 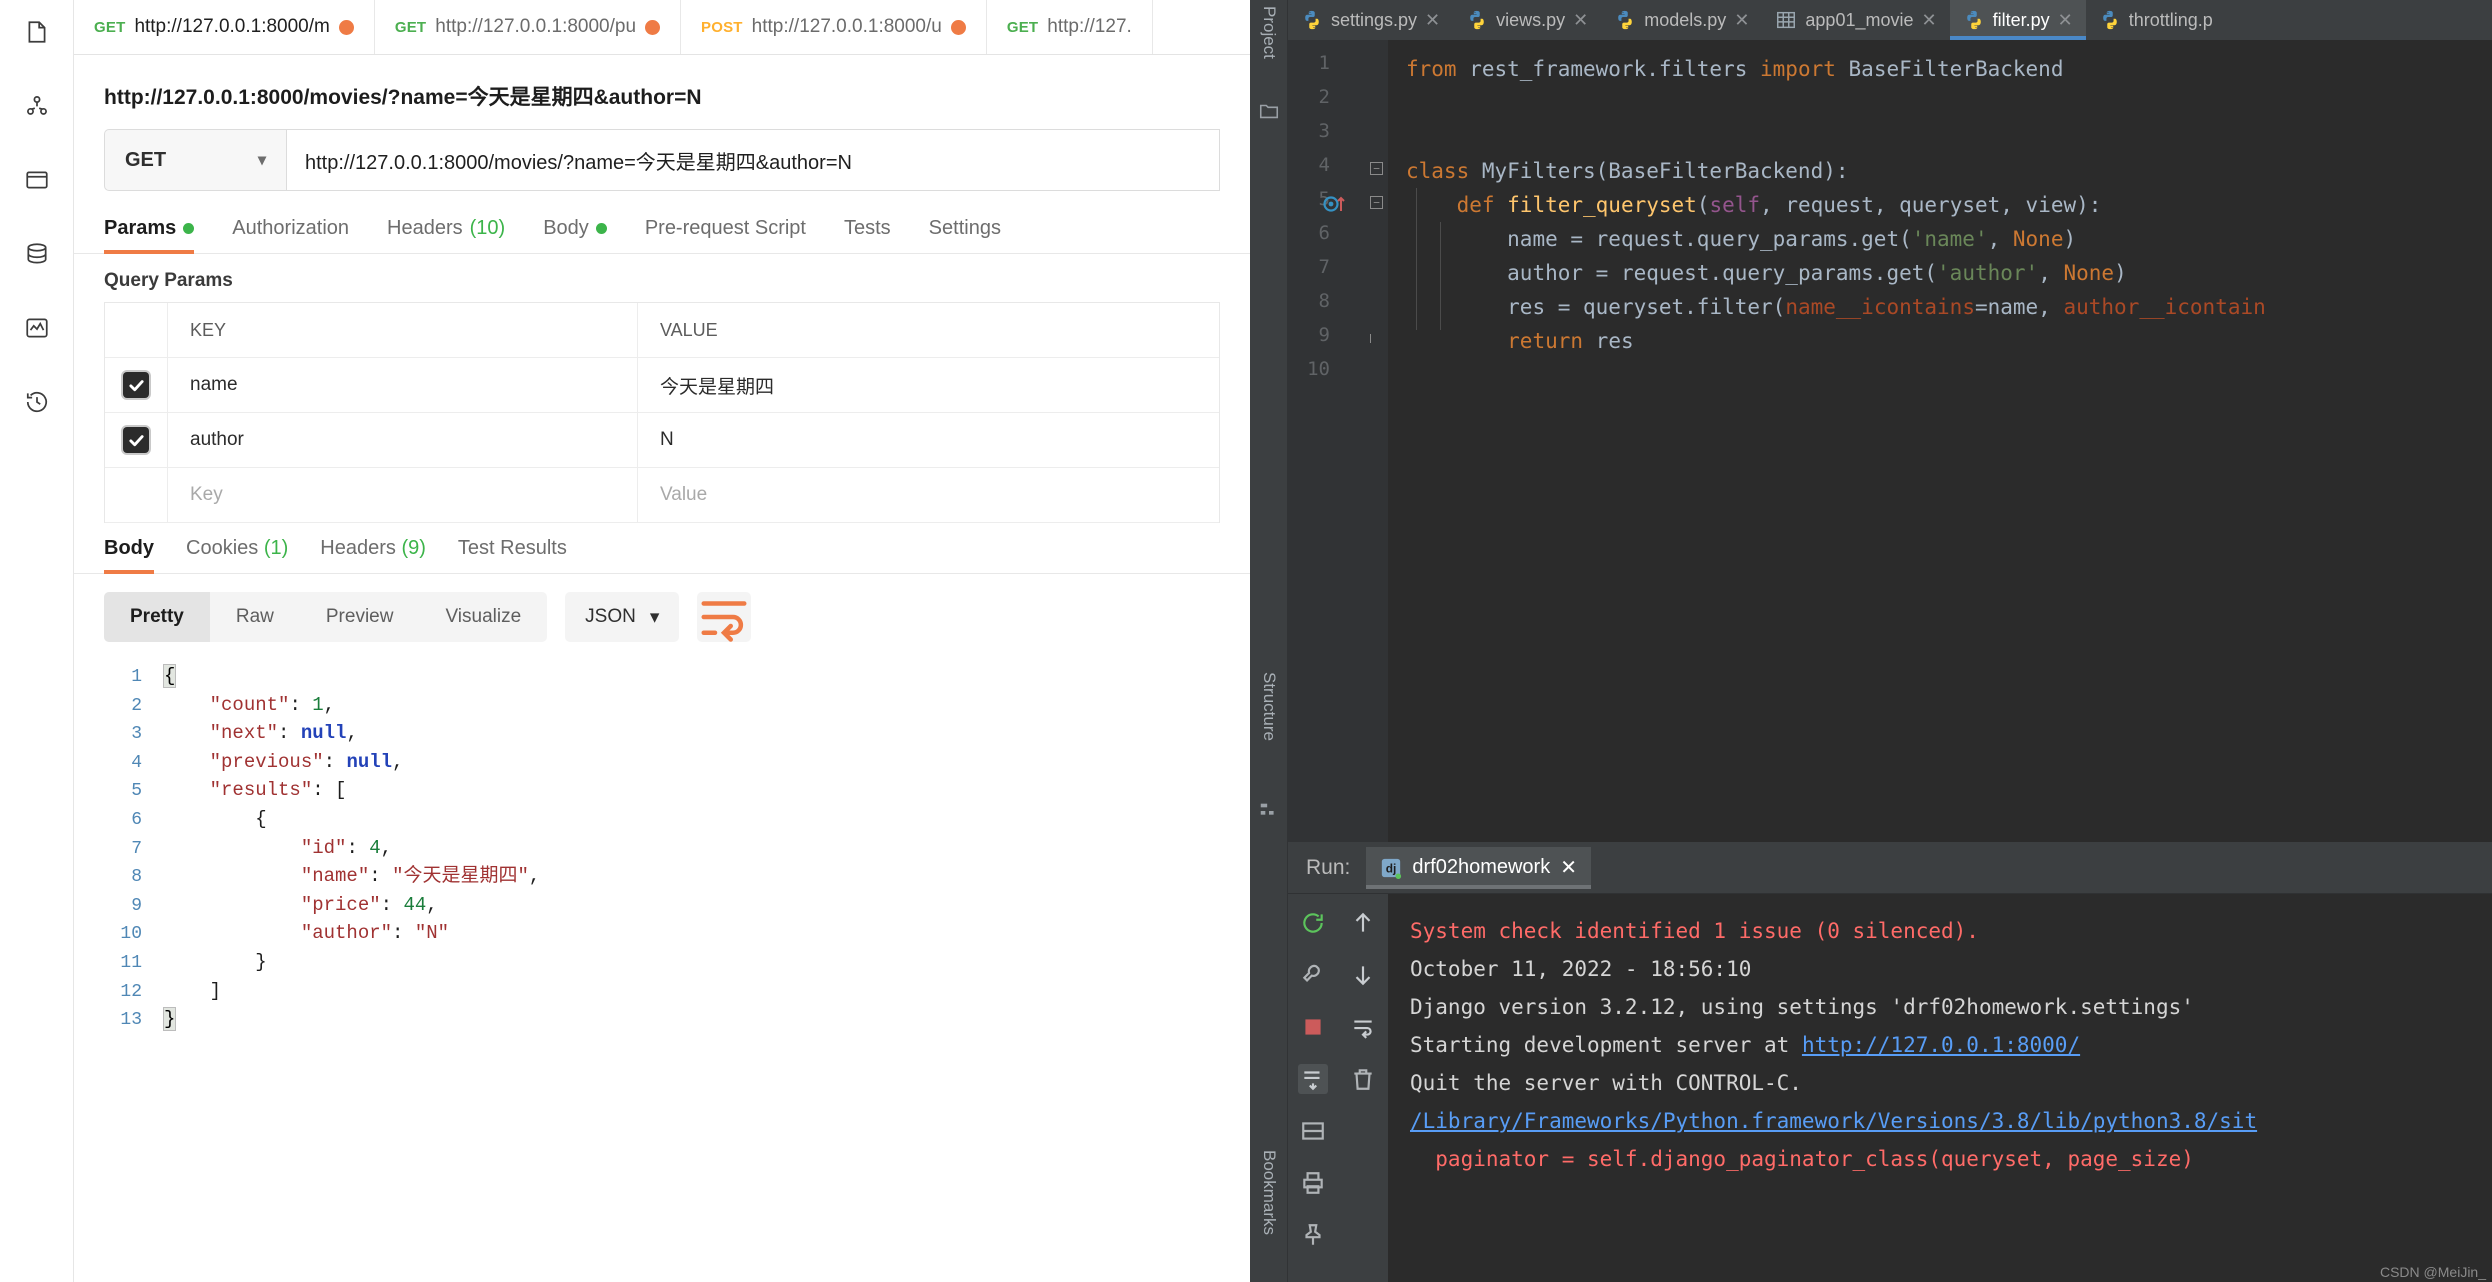 What do you see at coordinates (402, 495) in the screenshot?
I see `new-param-key-input: Key` at bounding box center [402, 495].